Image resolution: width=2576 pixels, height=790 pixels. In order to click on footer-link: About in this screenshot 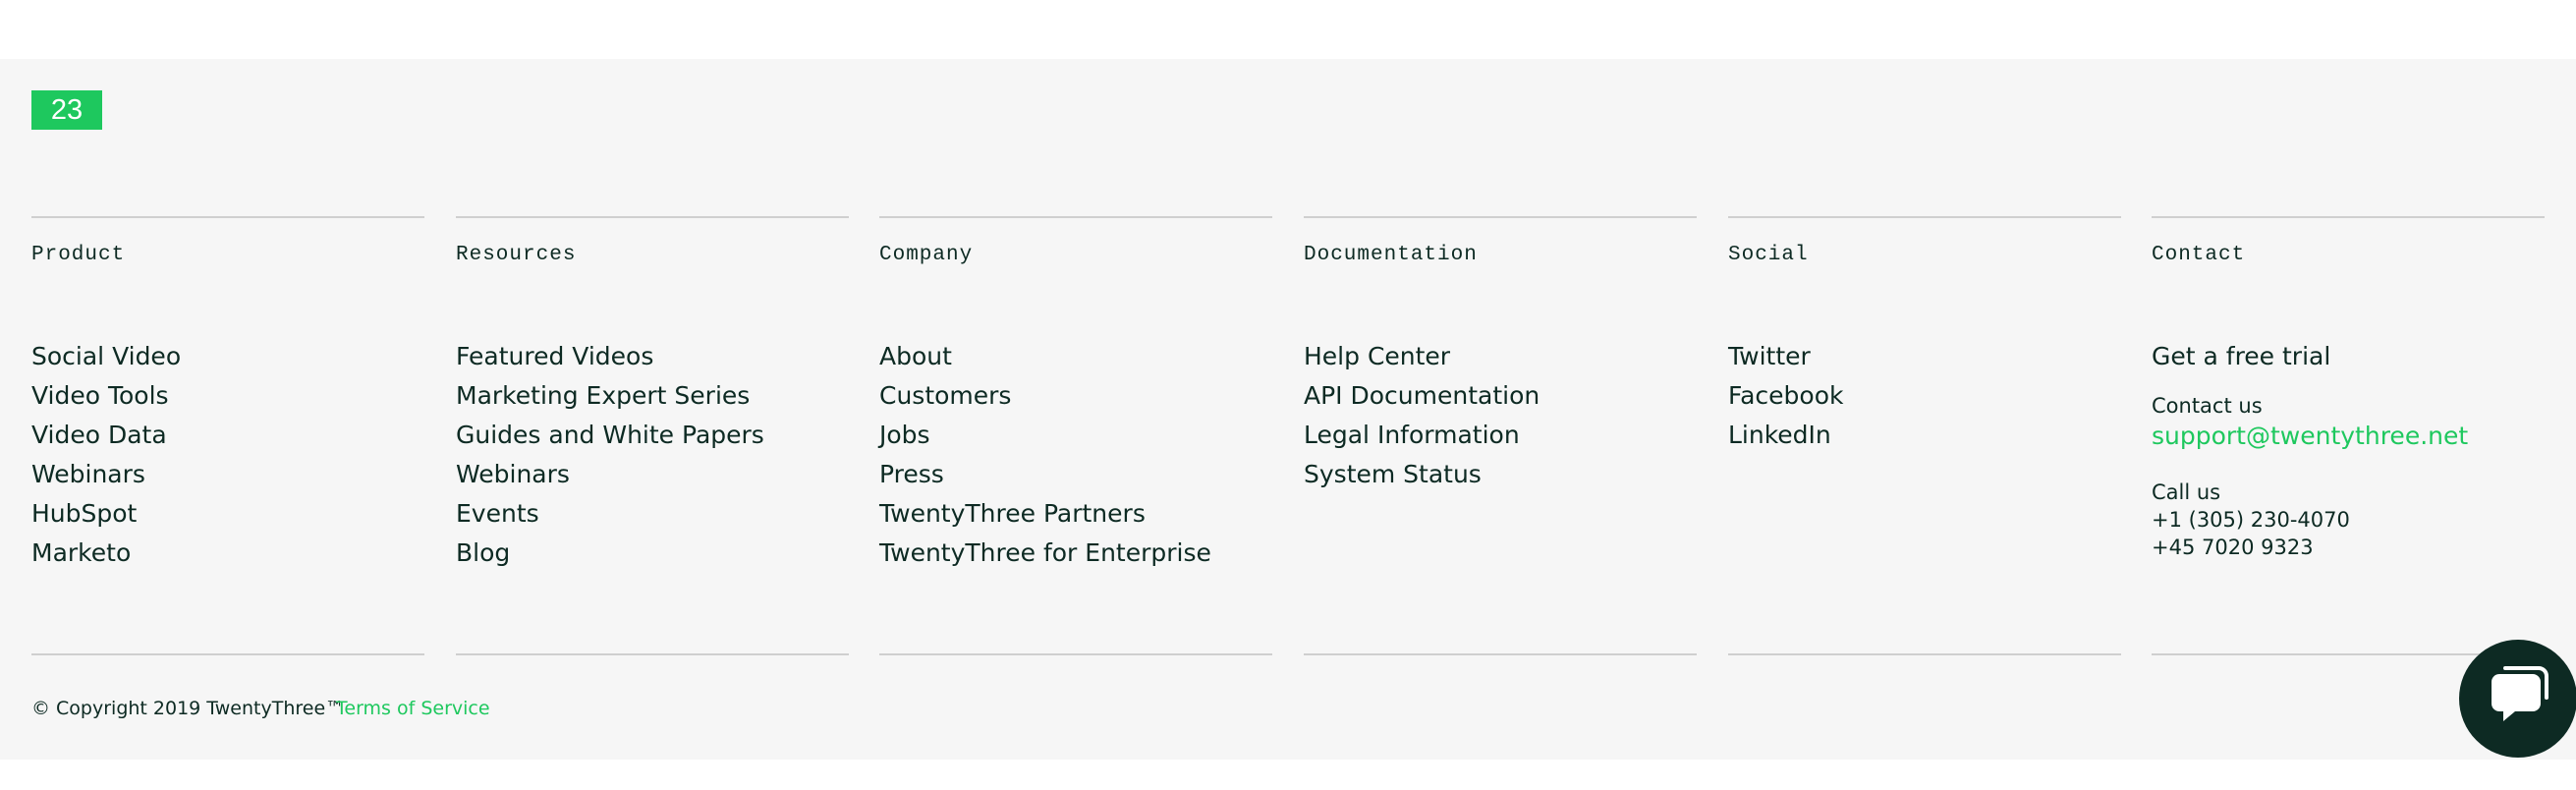, I will do `click(1075, 356)`.